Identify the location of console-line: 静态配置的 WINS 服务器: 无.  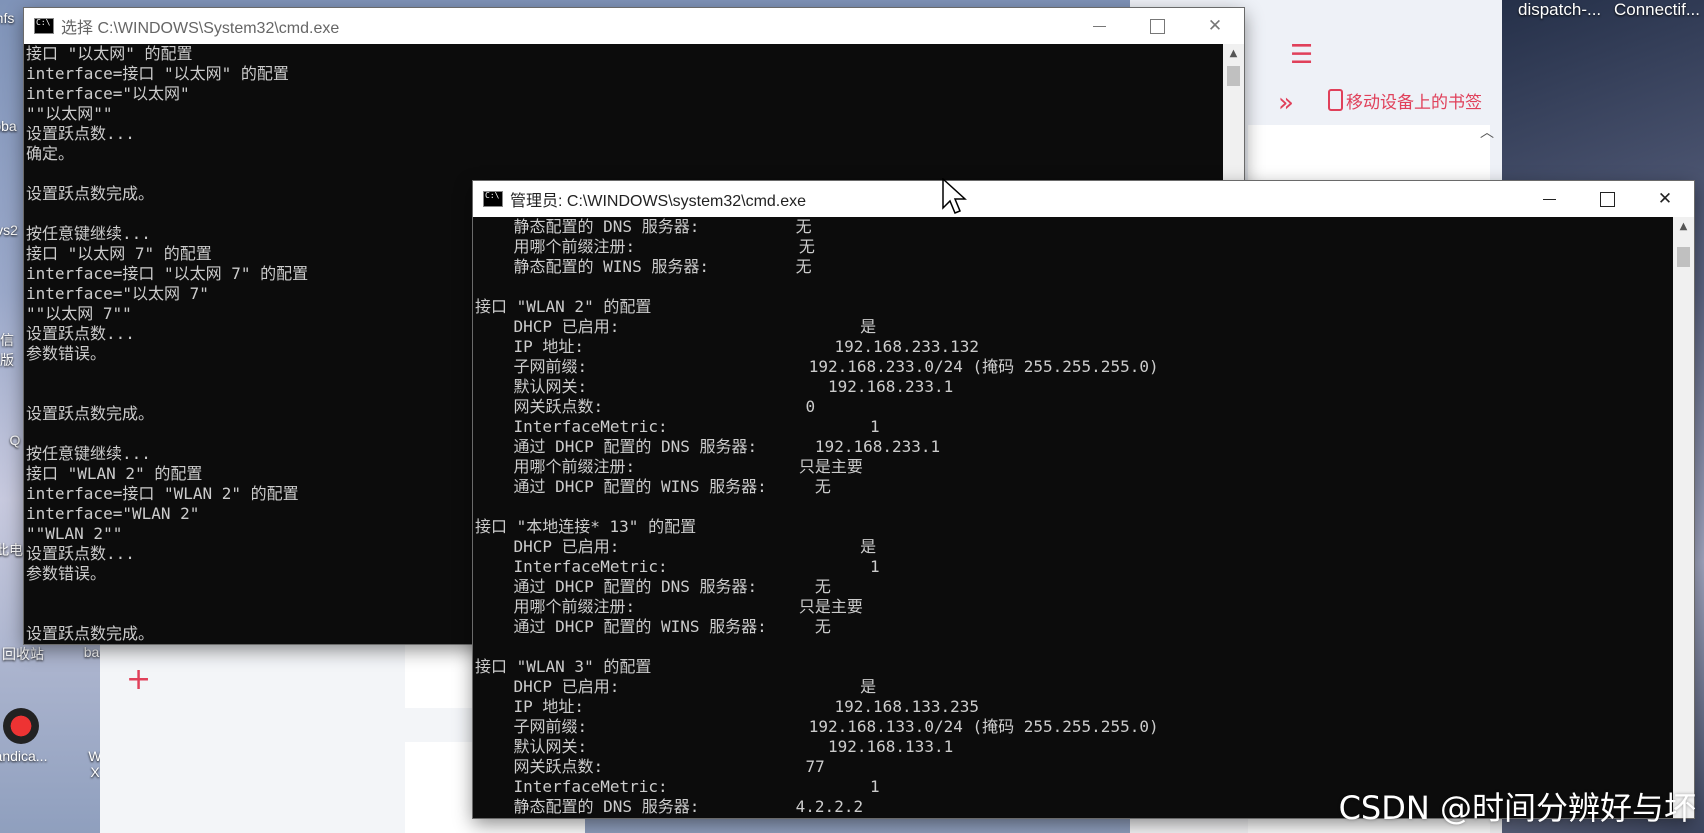
(643, 266).